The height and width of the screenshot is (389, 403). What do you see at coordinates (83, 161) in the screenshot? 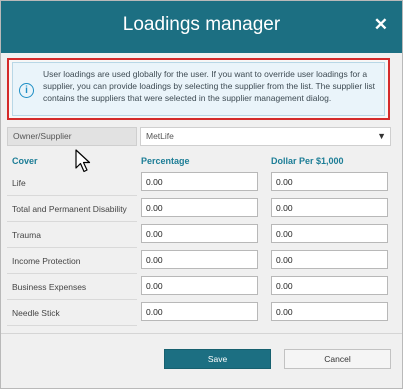
I see `mouse-pointer-icon` at bounding box center [83, 161].